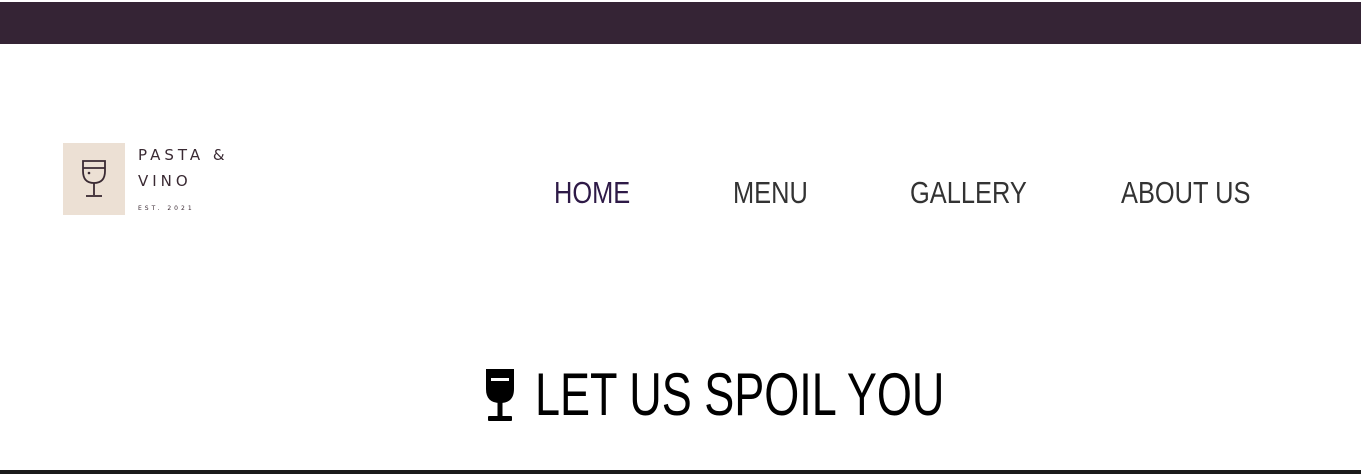 This screenshot has height=474, width=1361. I want to click on nav-about-us: ABOUT US, so click(1185, 193).